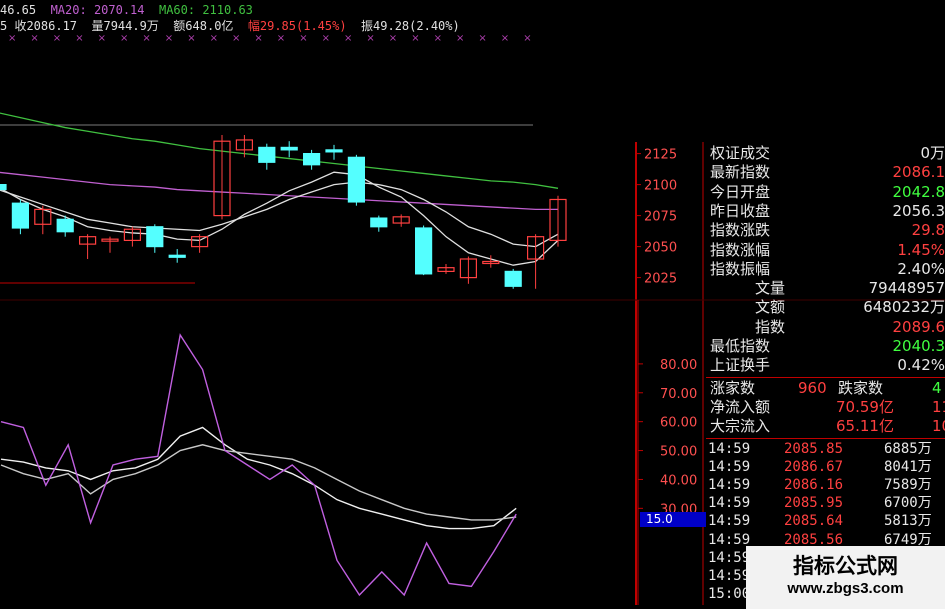 The height and width of the screenshot is (609, 945). Describe the element at coordinates (678, 452) in the screenshot. I see `indicator-tick-label: 50.00` at that location.